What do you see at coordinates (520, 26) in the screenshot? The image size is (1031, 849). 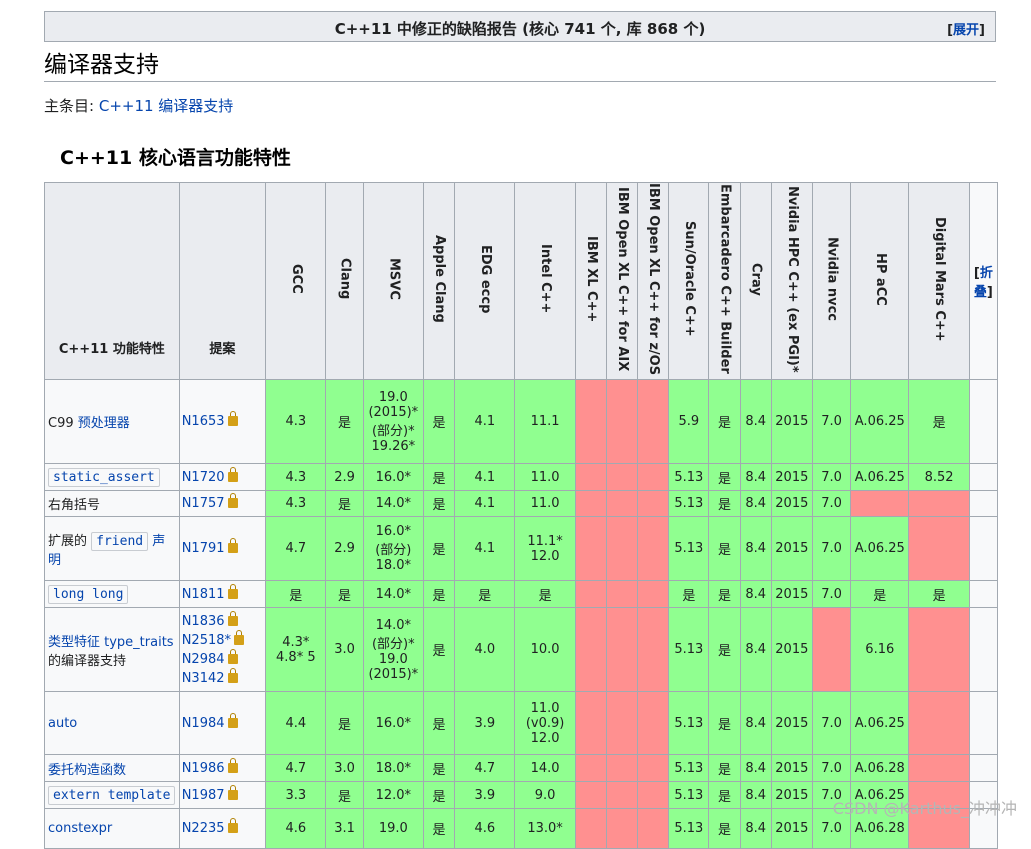 I see `defect-reports-box: C++11 中修正的缺陷报告 (核心 741 个, 库 868 个) [展开]` at bounding box center [520, 26].